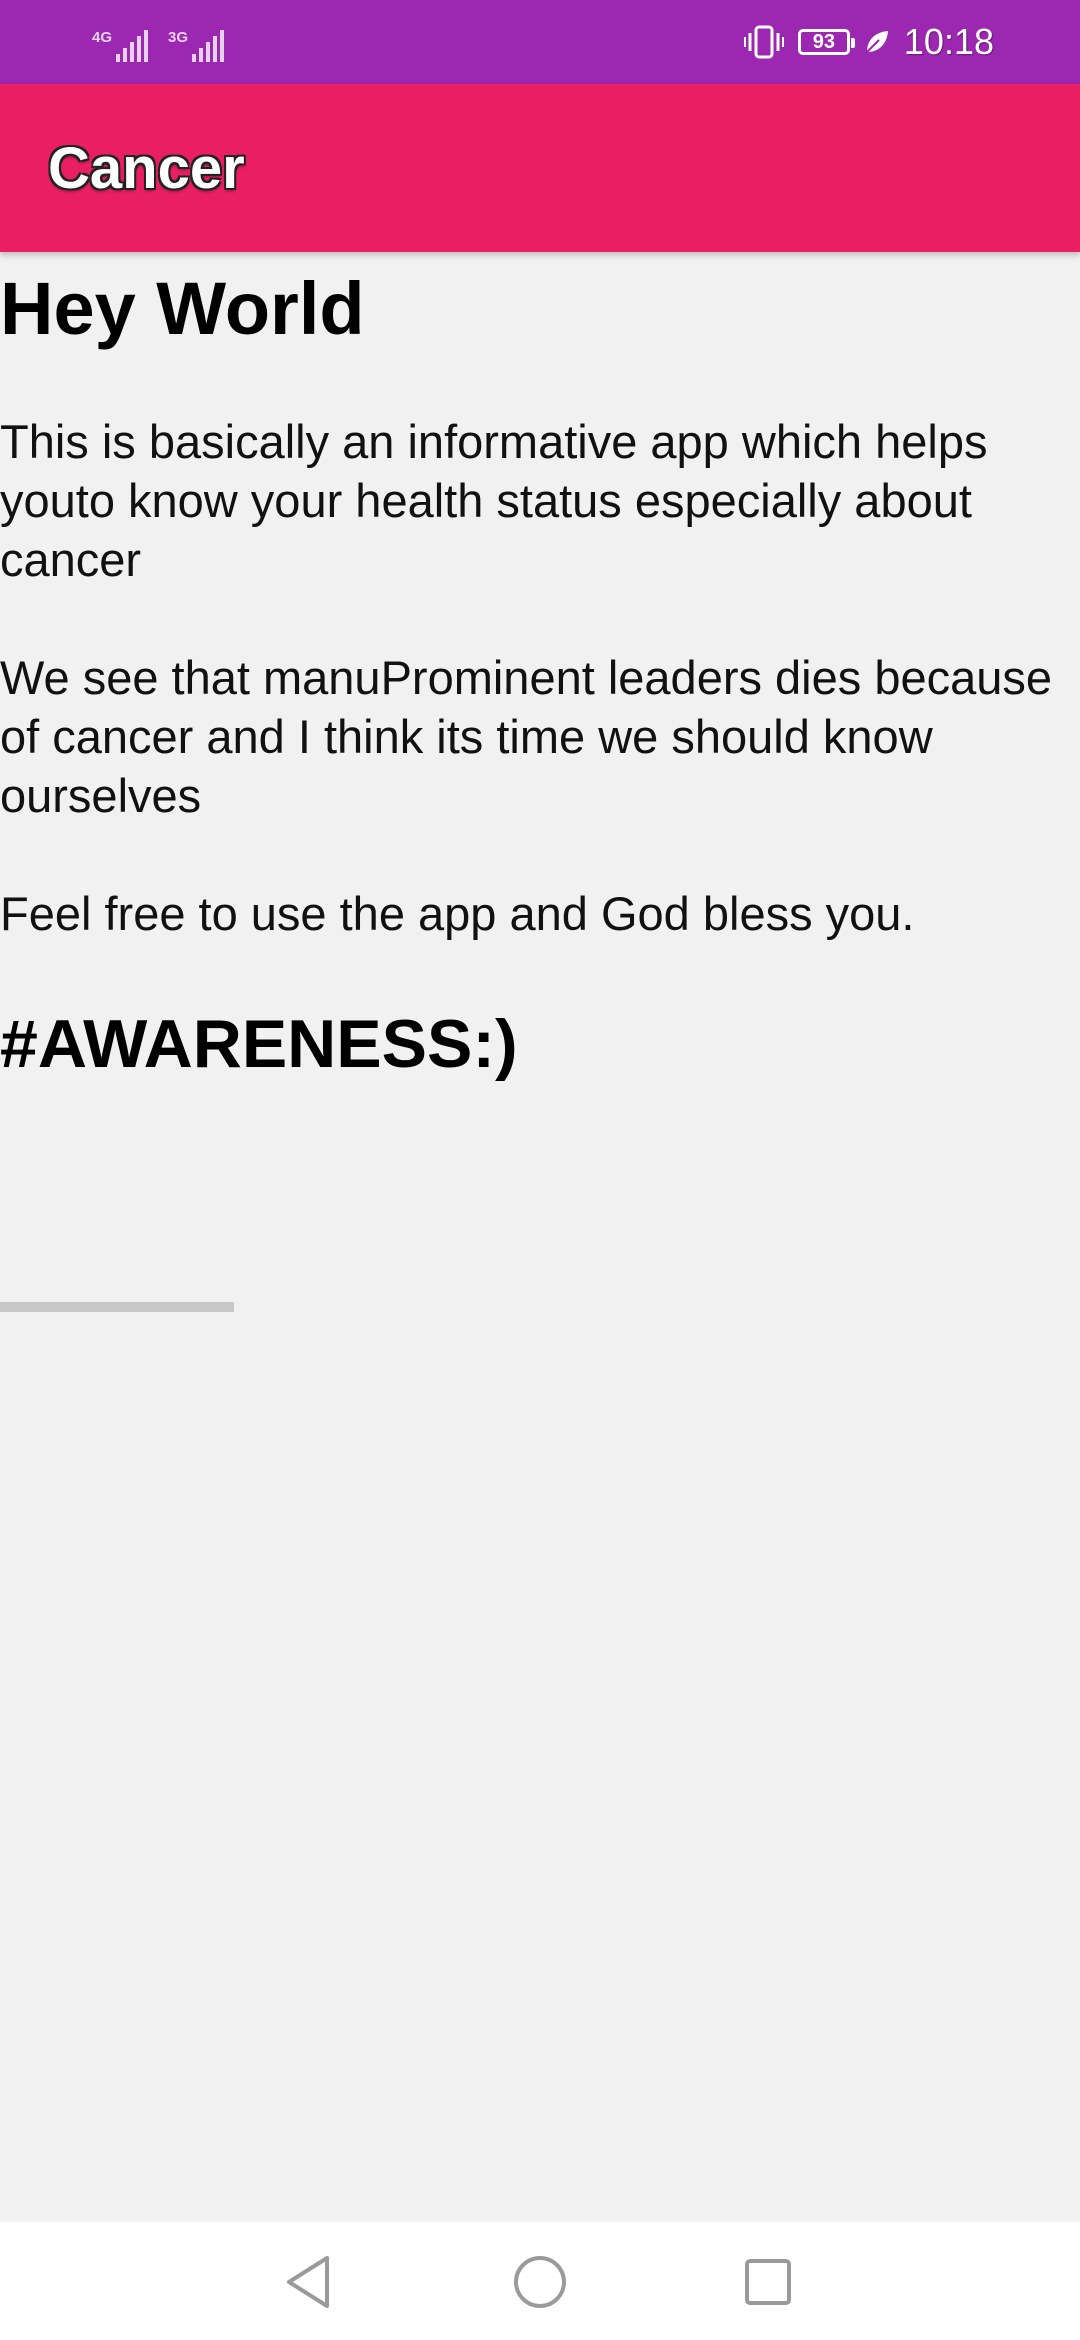 This screenshot has height=2340, width=1080. Describe the element at coordinates (948, 41) in the screenshot. I see `status-time: 10:18` at that location.